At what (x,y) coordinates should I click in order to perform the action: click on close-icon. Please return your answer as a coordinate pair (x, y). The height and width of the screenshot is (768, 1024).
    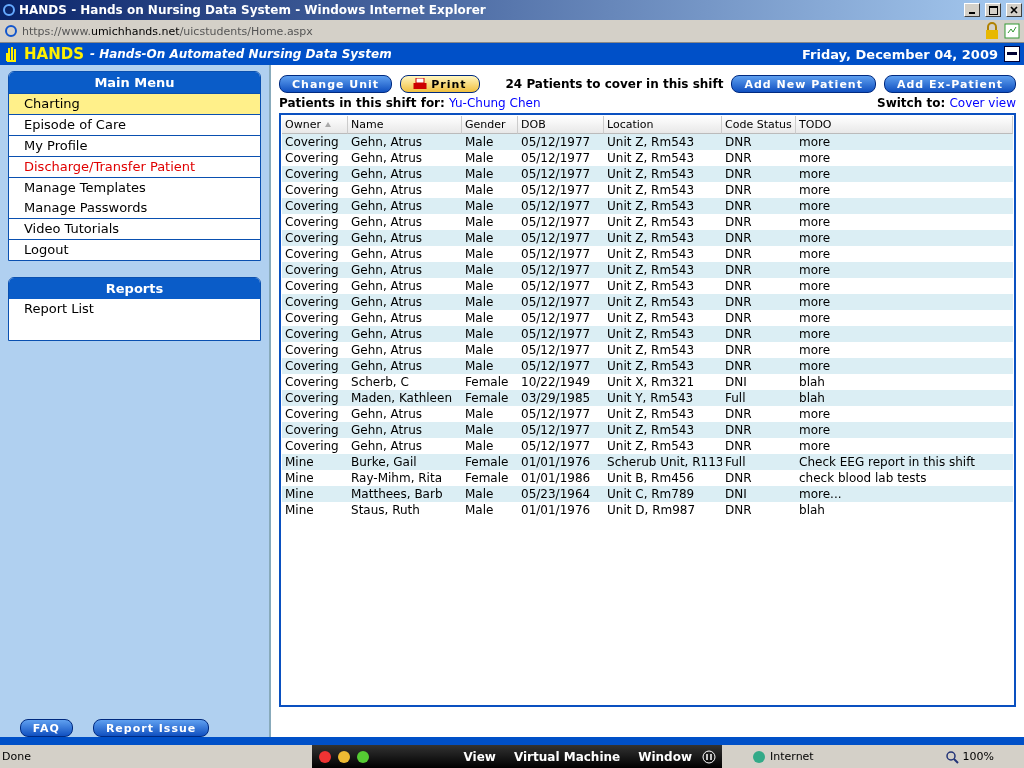
    Looking at the image, I should click on (1014, 10).